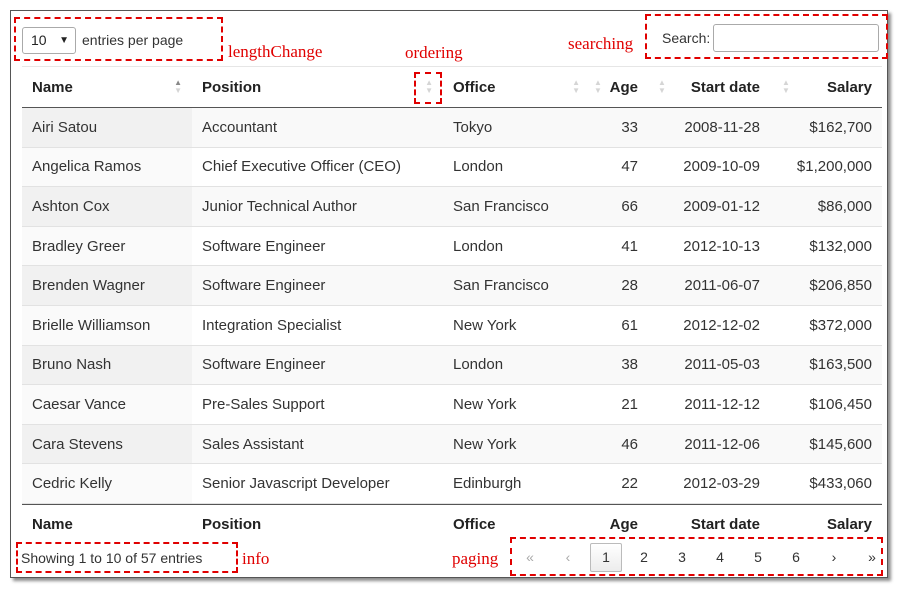 The image size is (900, 590). I want to click on cell-name: Bruno Nash, so click(107, 365).